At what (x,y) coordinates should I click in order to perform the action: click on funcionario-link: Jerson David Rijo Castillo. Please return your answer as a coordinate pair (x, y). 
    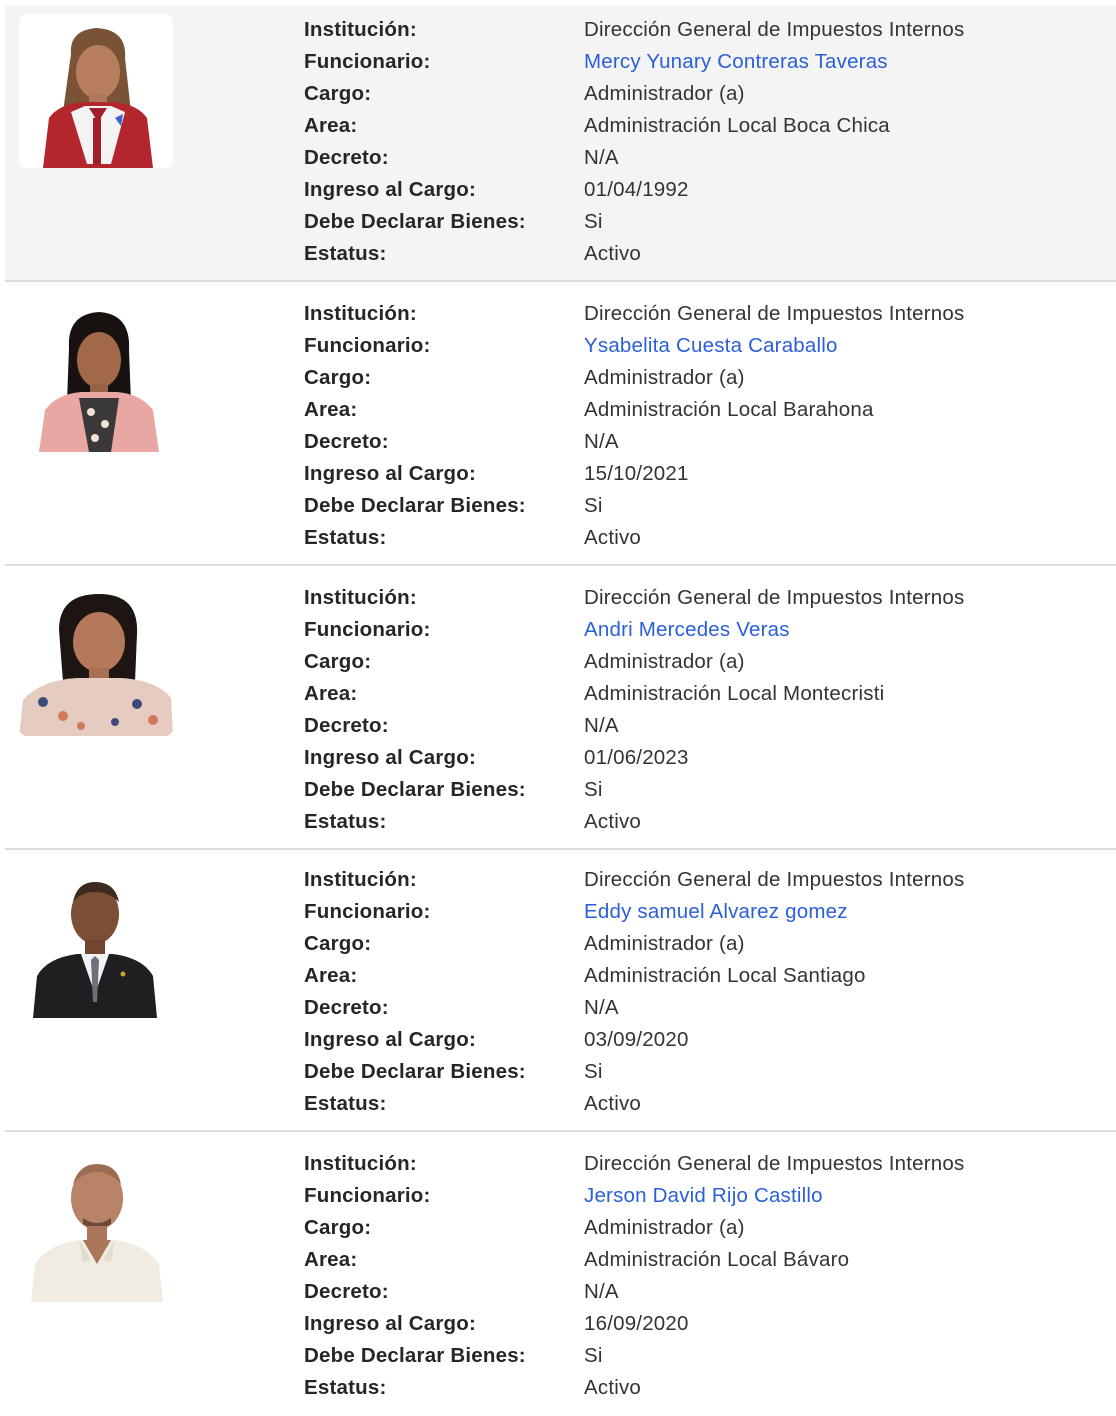
    Looking at the image, I should click on (703, 1196).